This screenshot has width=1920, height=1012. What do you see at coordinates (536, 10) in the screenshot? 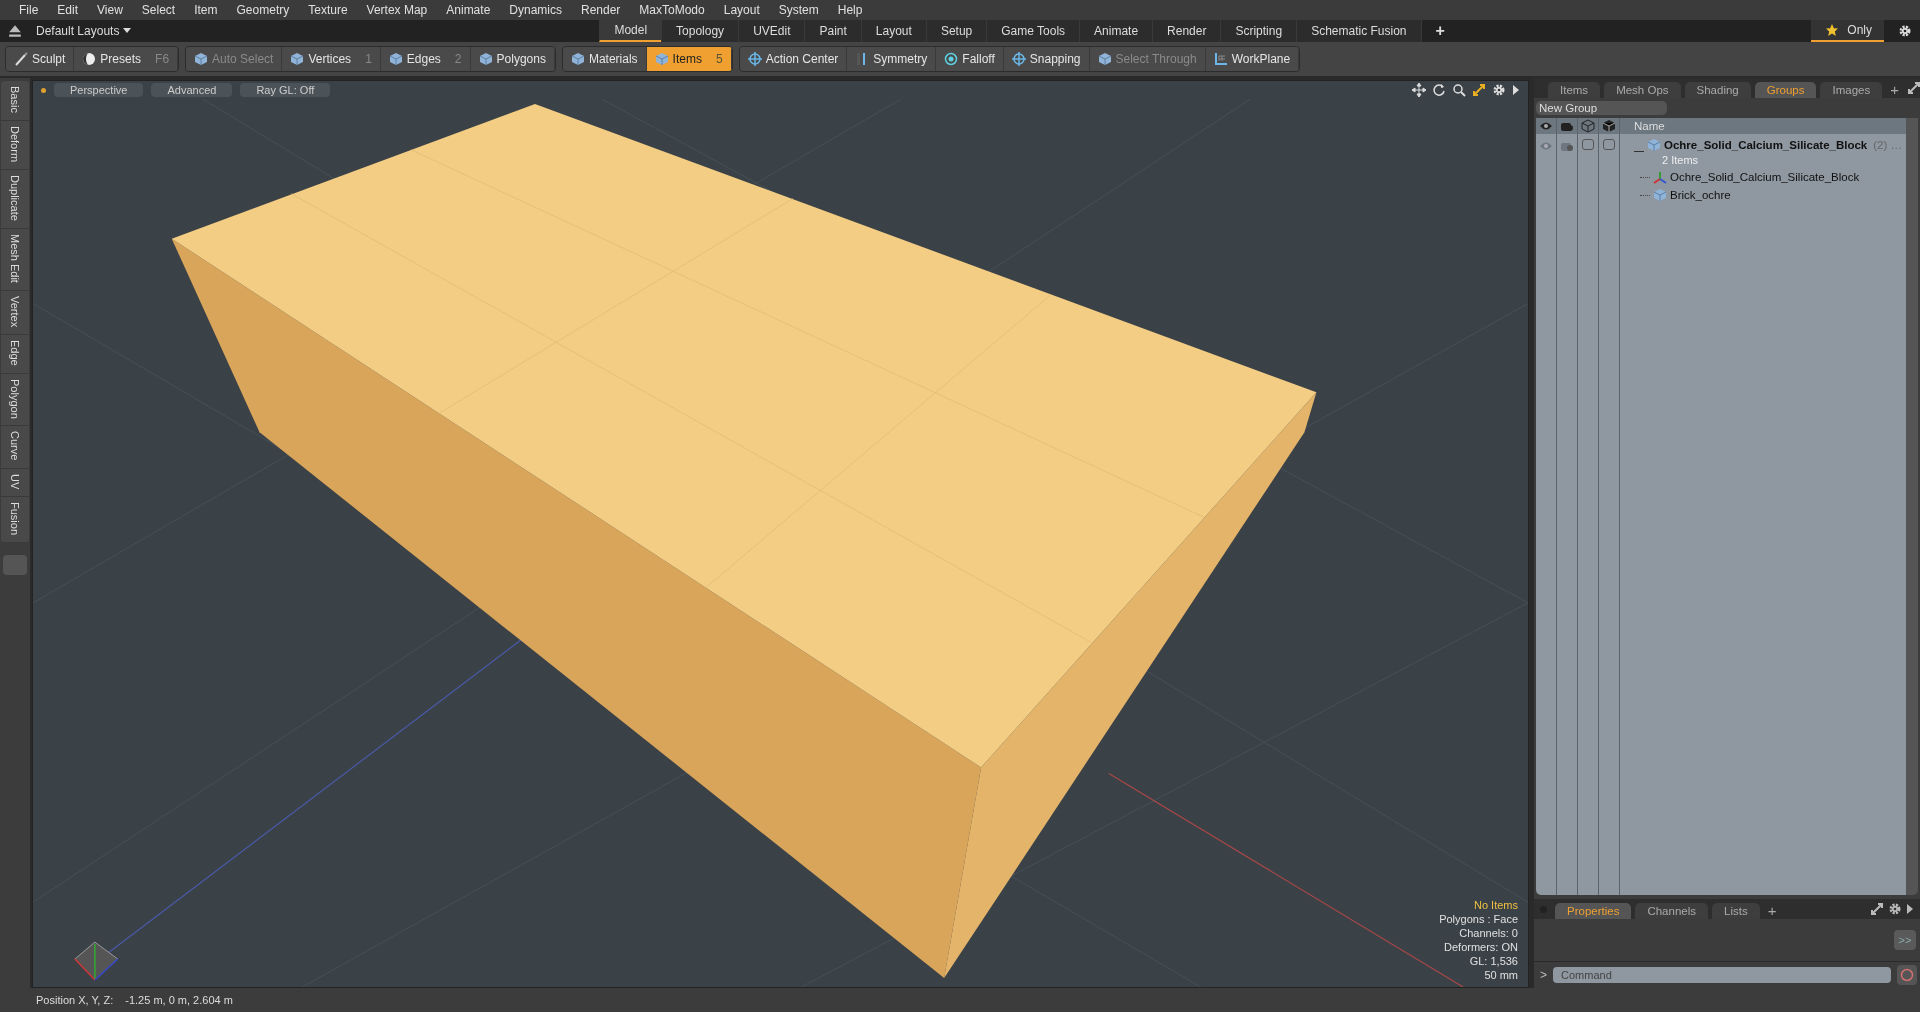
I see `menu-item: Dynamics` at bounding box center [536, 10].